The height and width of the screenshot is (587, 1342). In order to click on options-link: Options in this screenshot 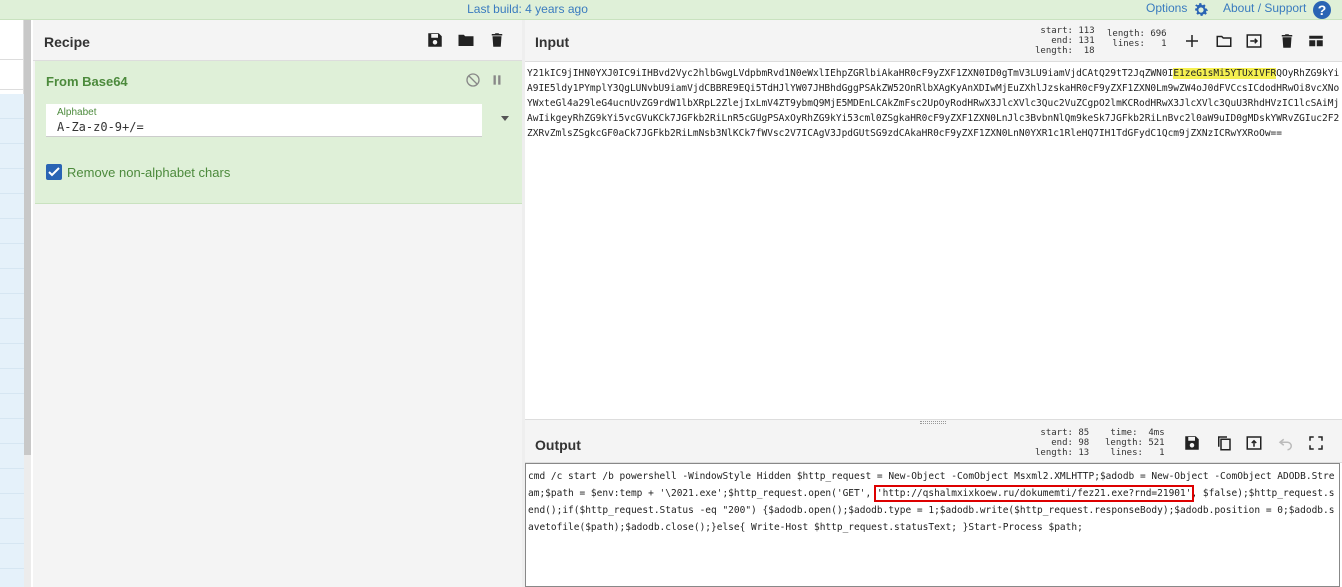, I will do `click(1166, 8)`.